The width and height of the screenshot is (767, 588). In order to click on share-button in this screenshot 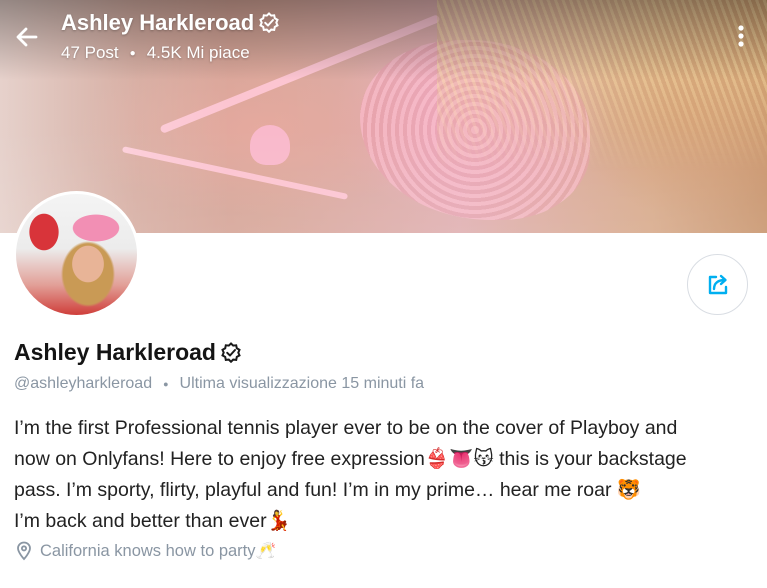, I will do `click(717, 284)`.